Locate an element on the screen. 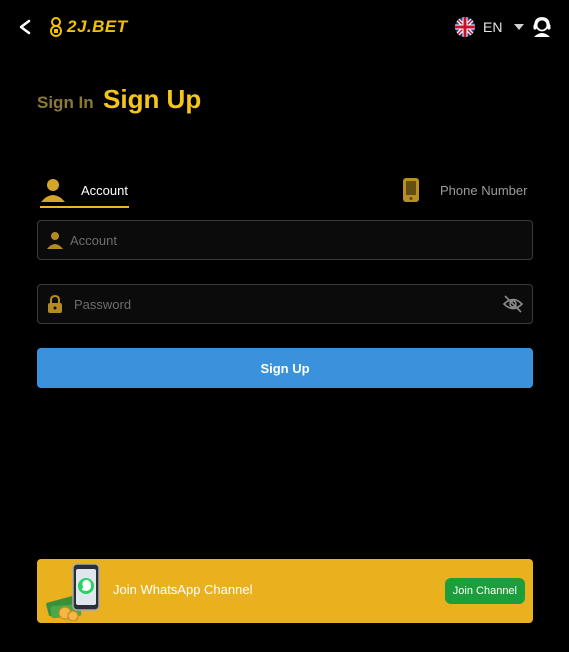 This screenshot has width=569, height=652. tab-account-label: Account is located at coordinates (104, 190).